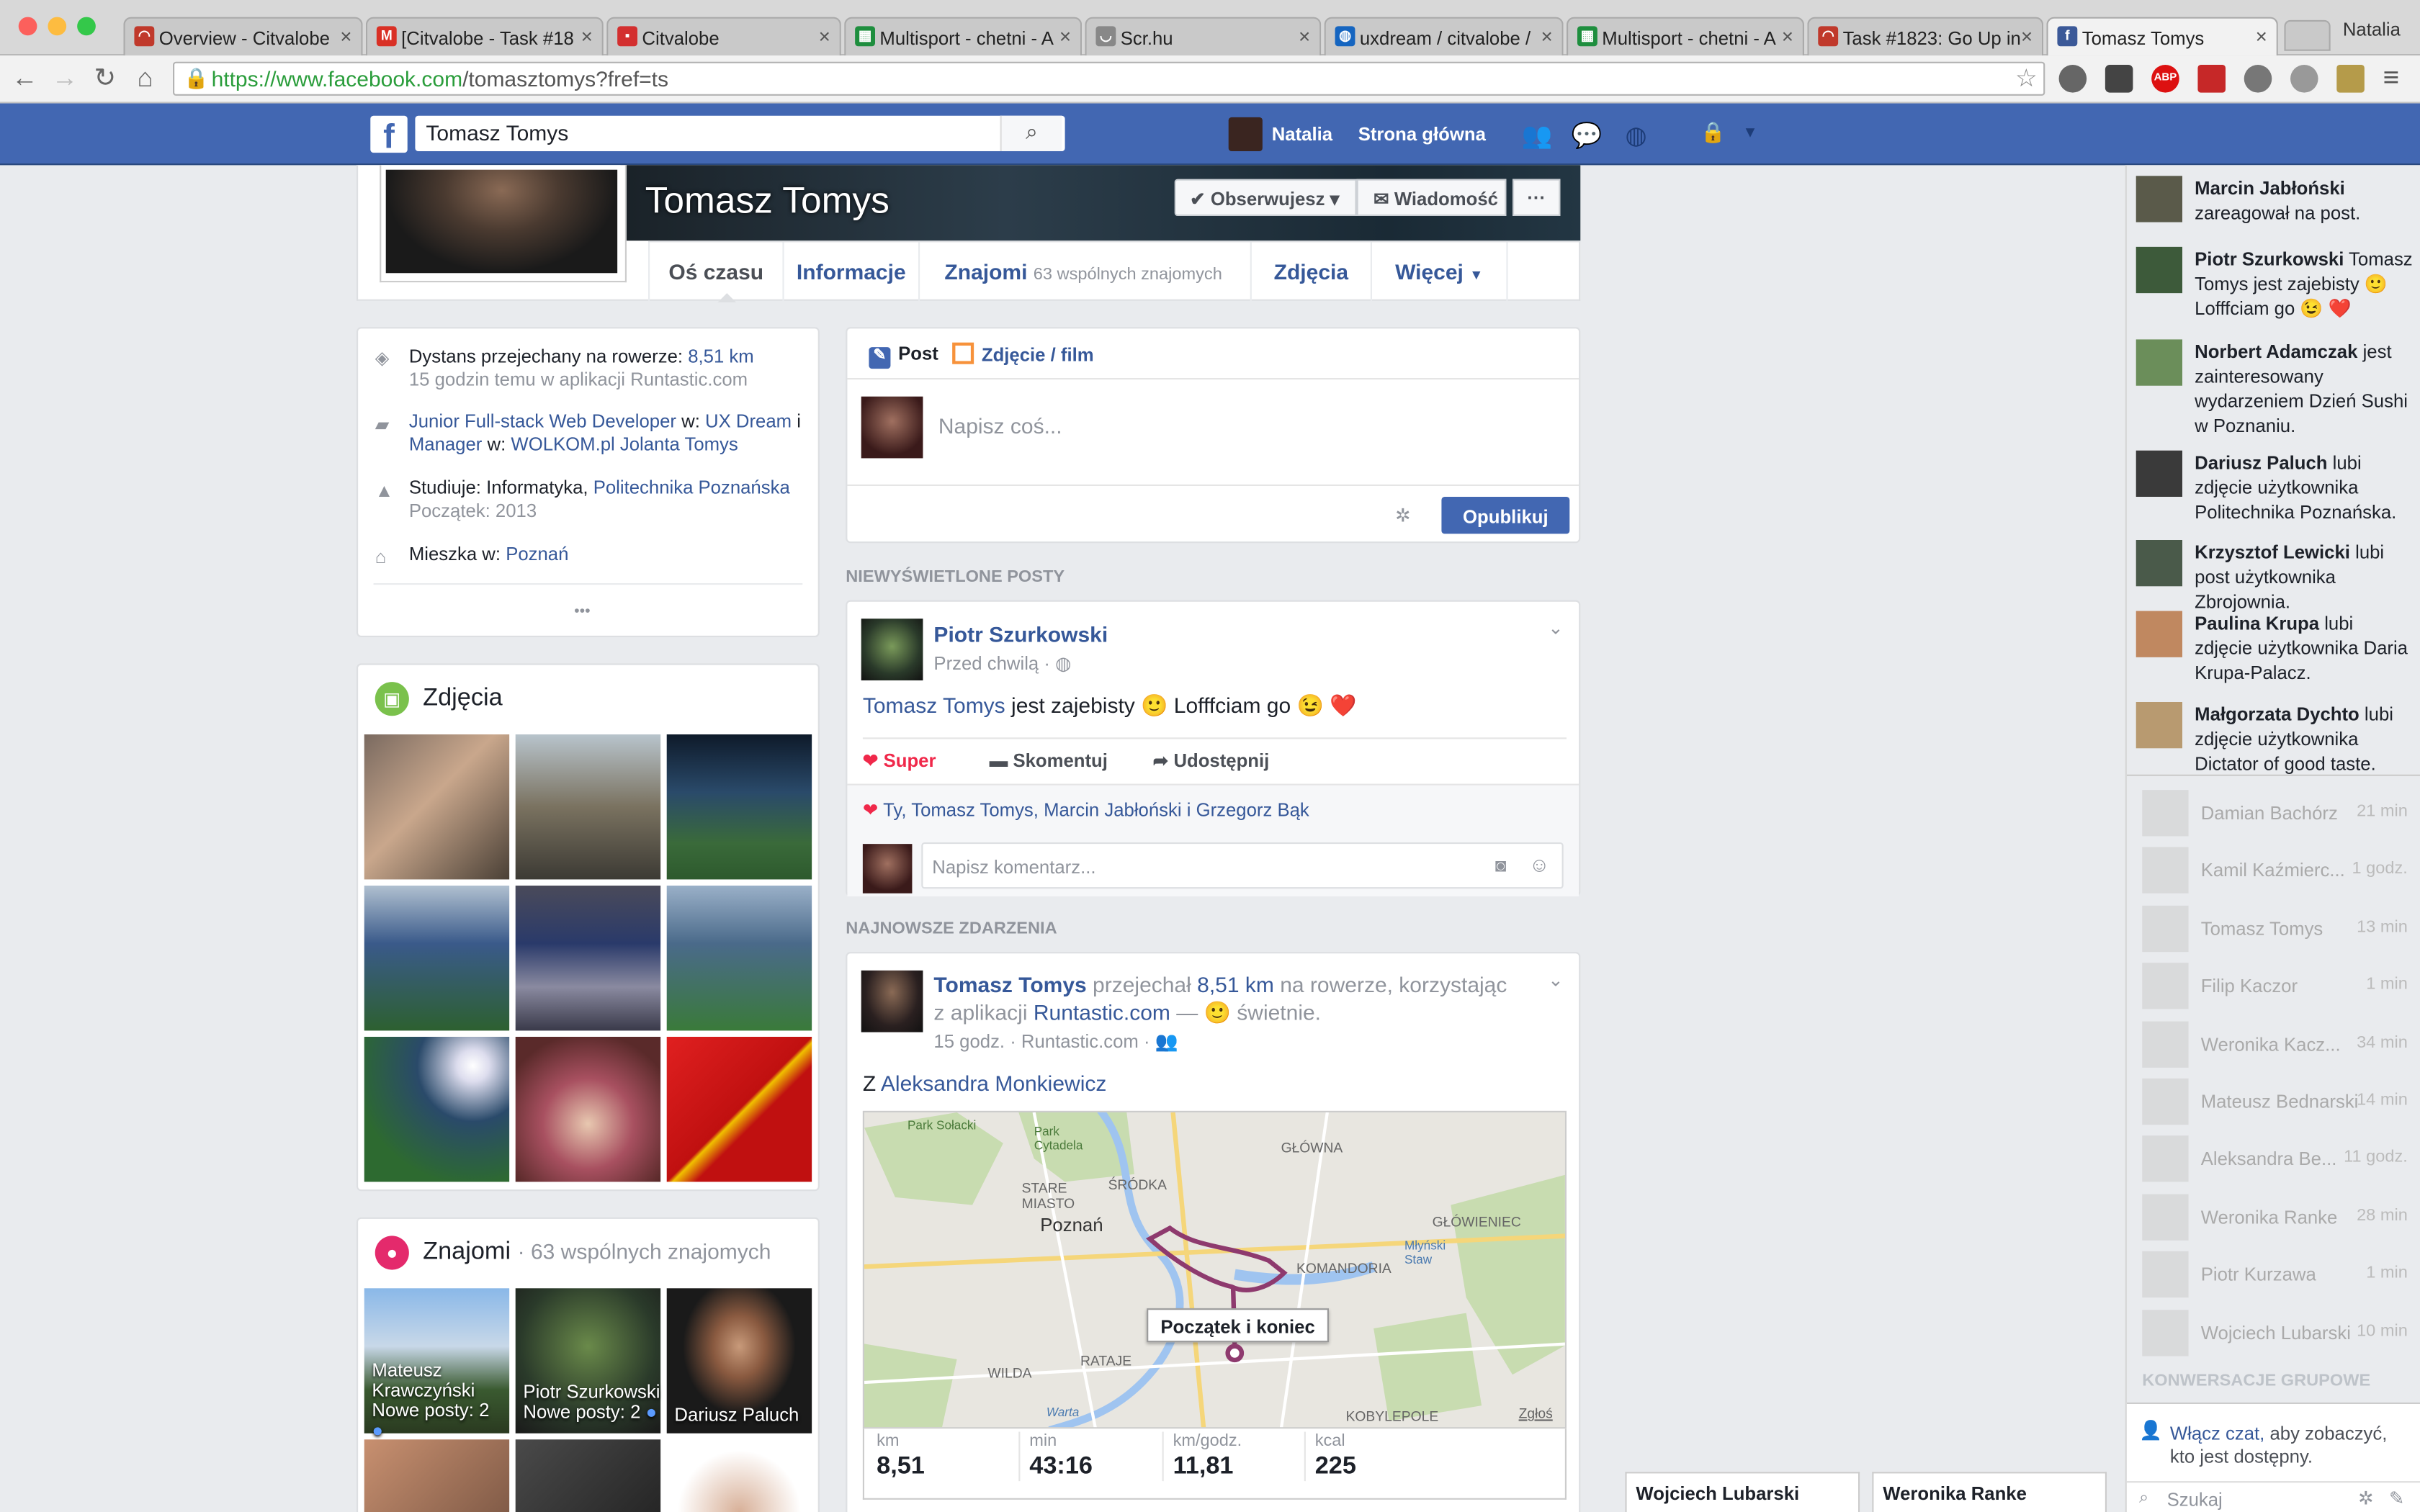 This screenshot has height=1512, width=2420. What do you see at coordinates (1742, 1492) in the screenshot?
I see `docked-chat-tab: Wojciech Lubarski` at bounding box center [1742, 1492].